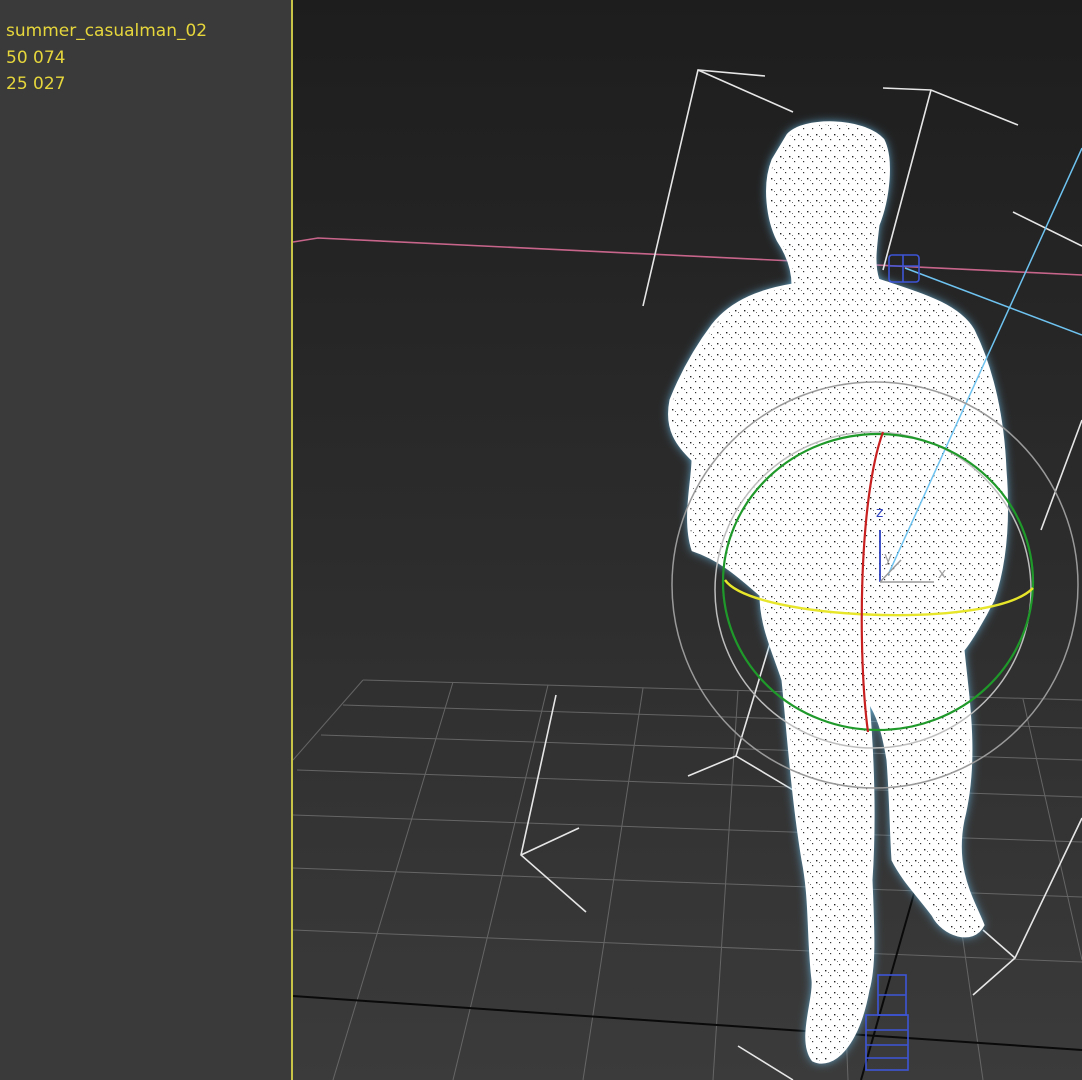  I want to click on vertex-count: 25 027, so click(36, 84).